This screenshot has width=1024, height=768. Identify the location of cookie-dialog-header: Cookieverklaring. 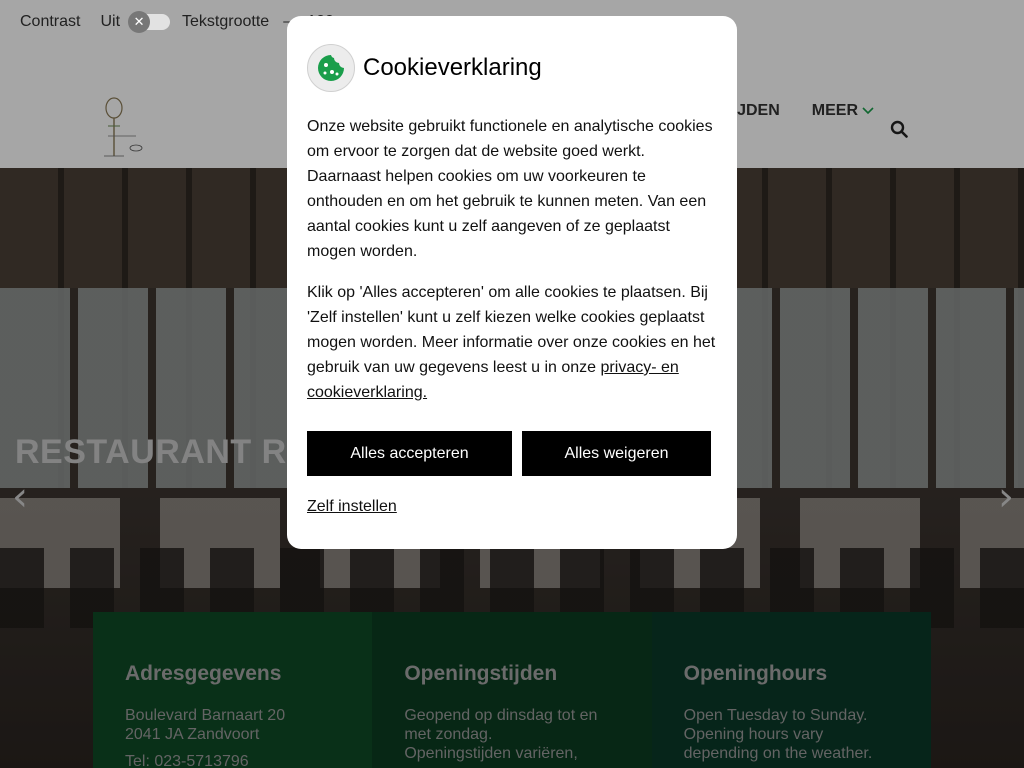
(512, 68).